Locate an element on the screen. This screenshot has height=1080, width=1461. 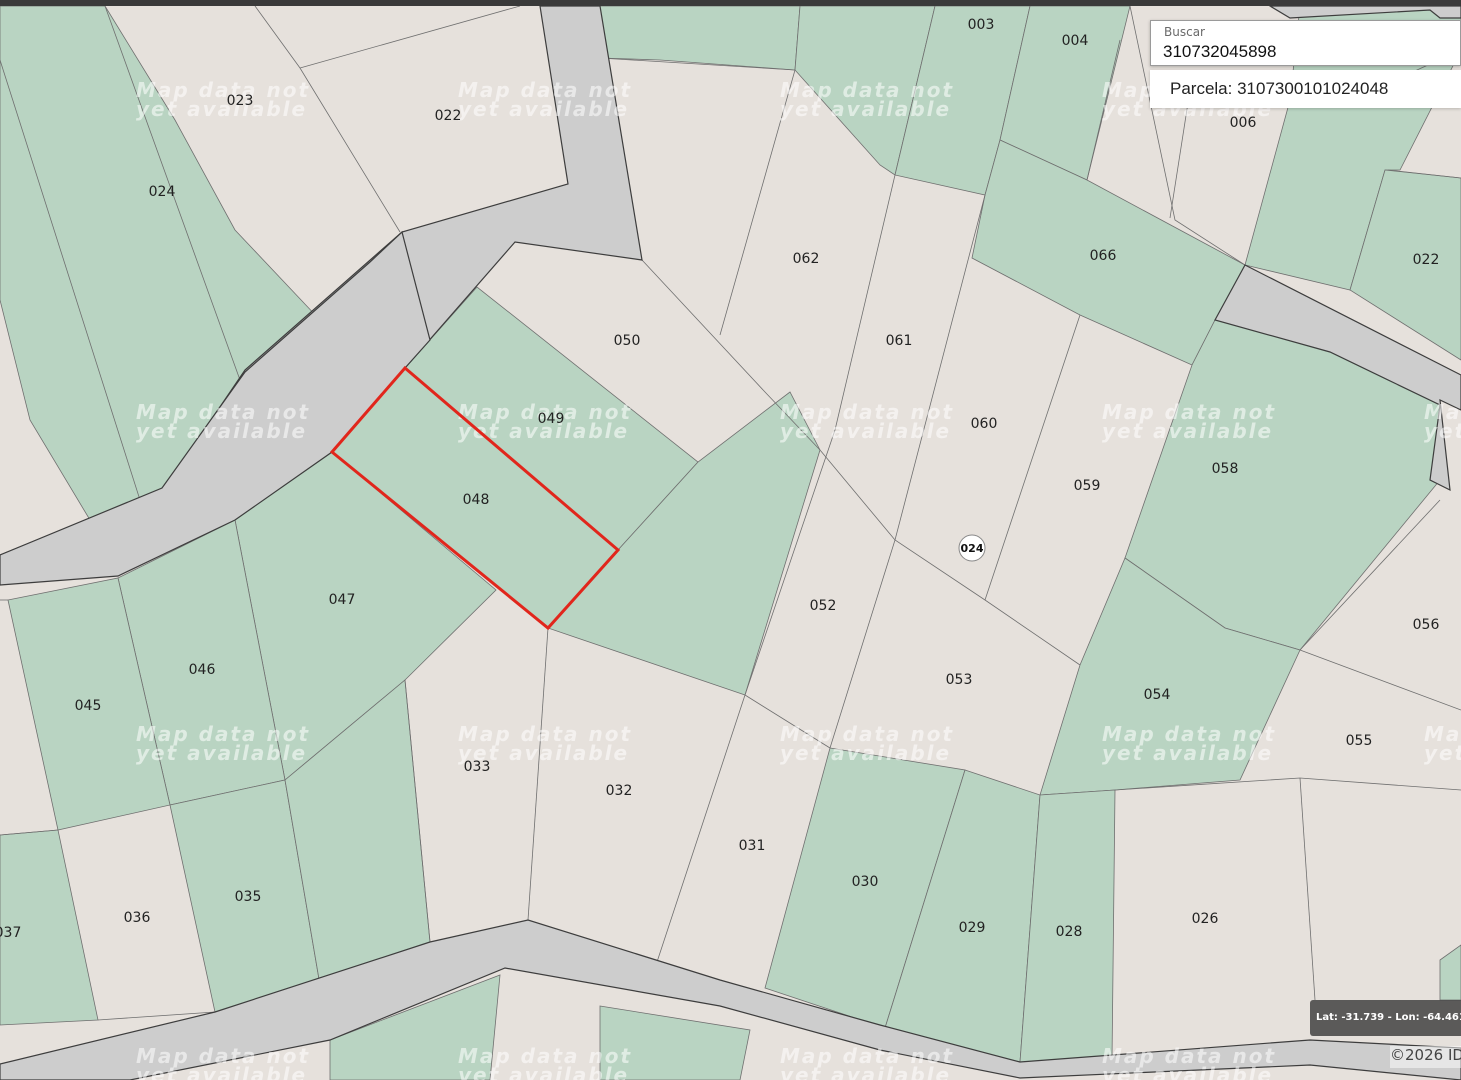
map-attribution: ©2026 IDE is located at coordinates (1425, 1057).